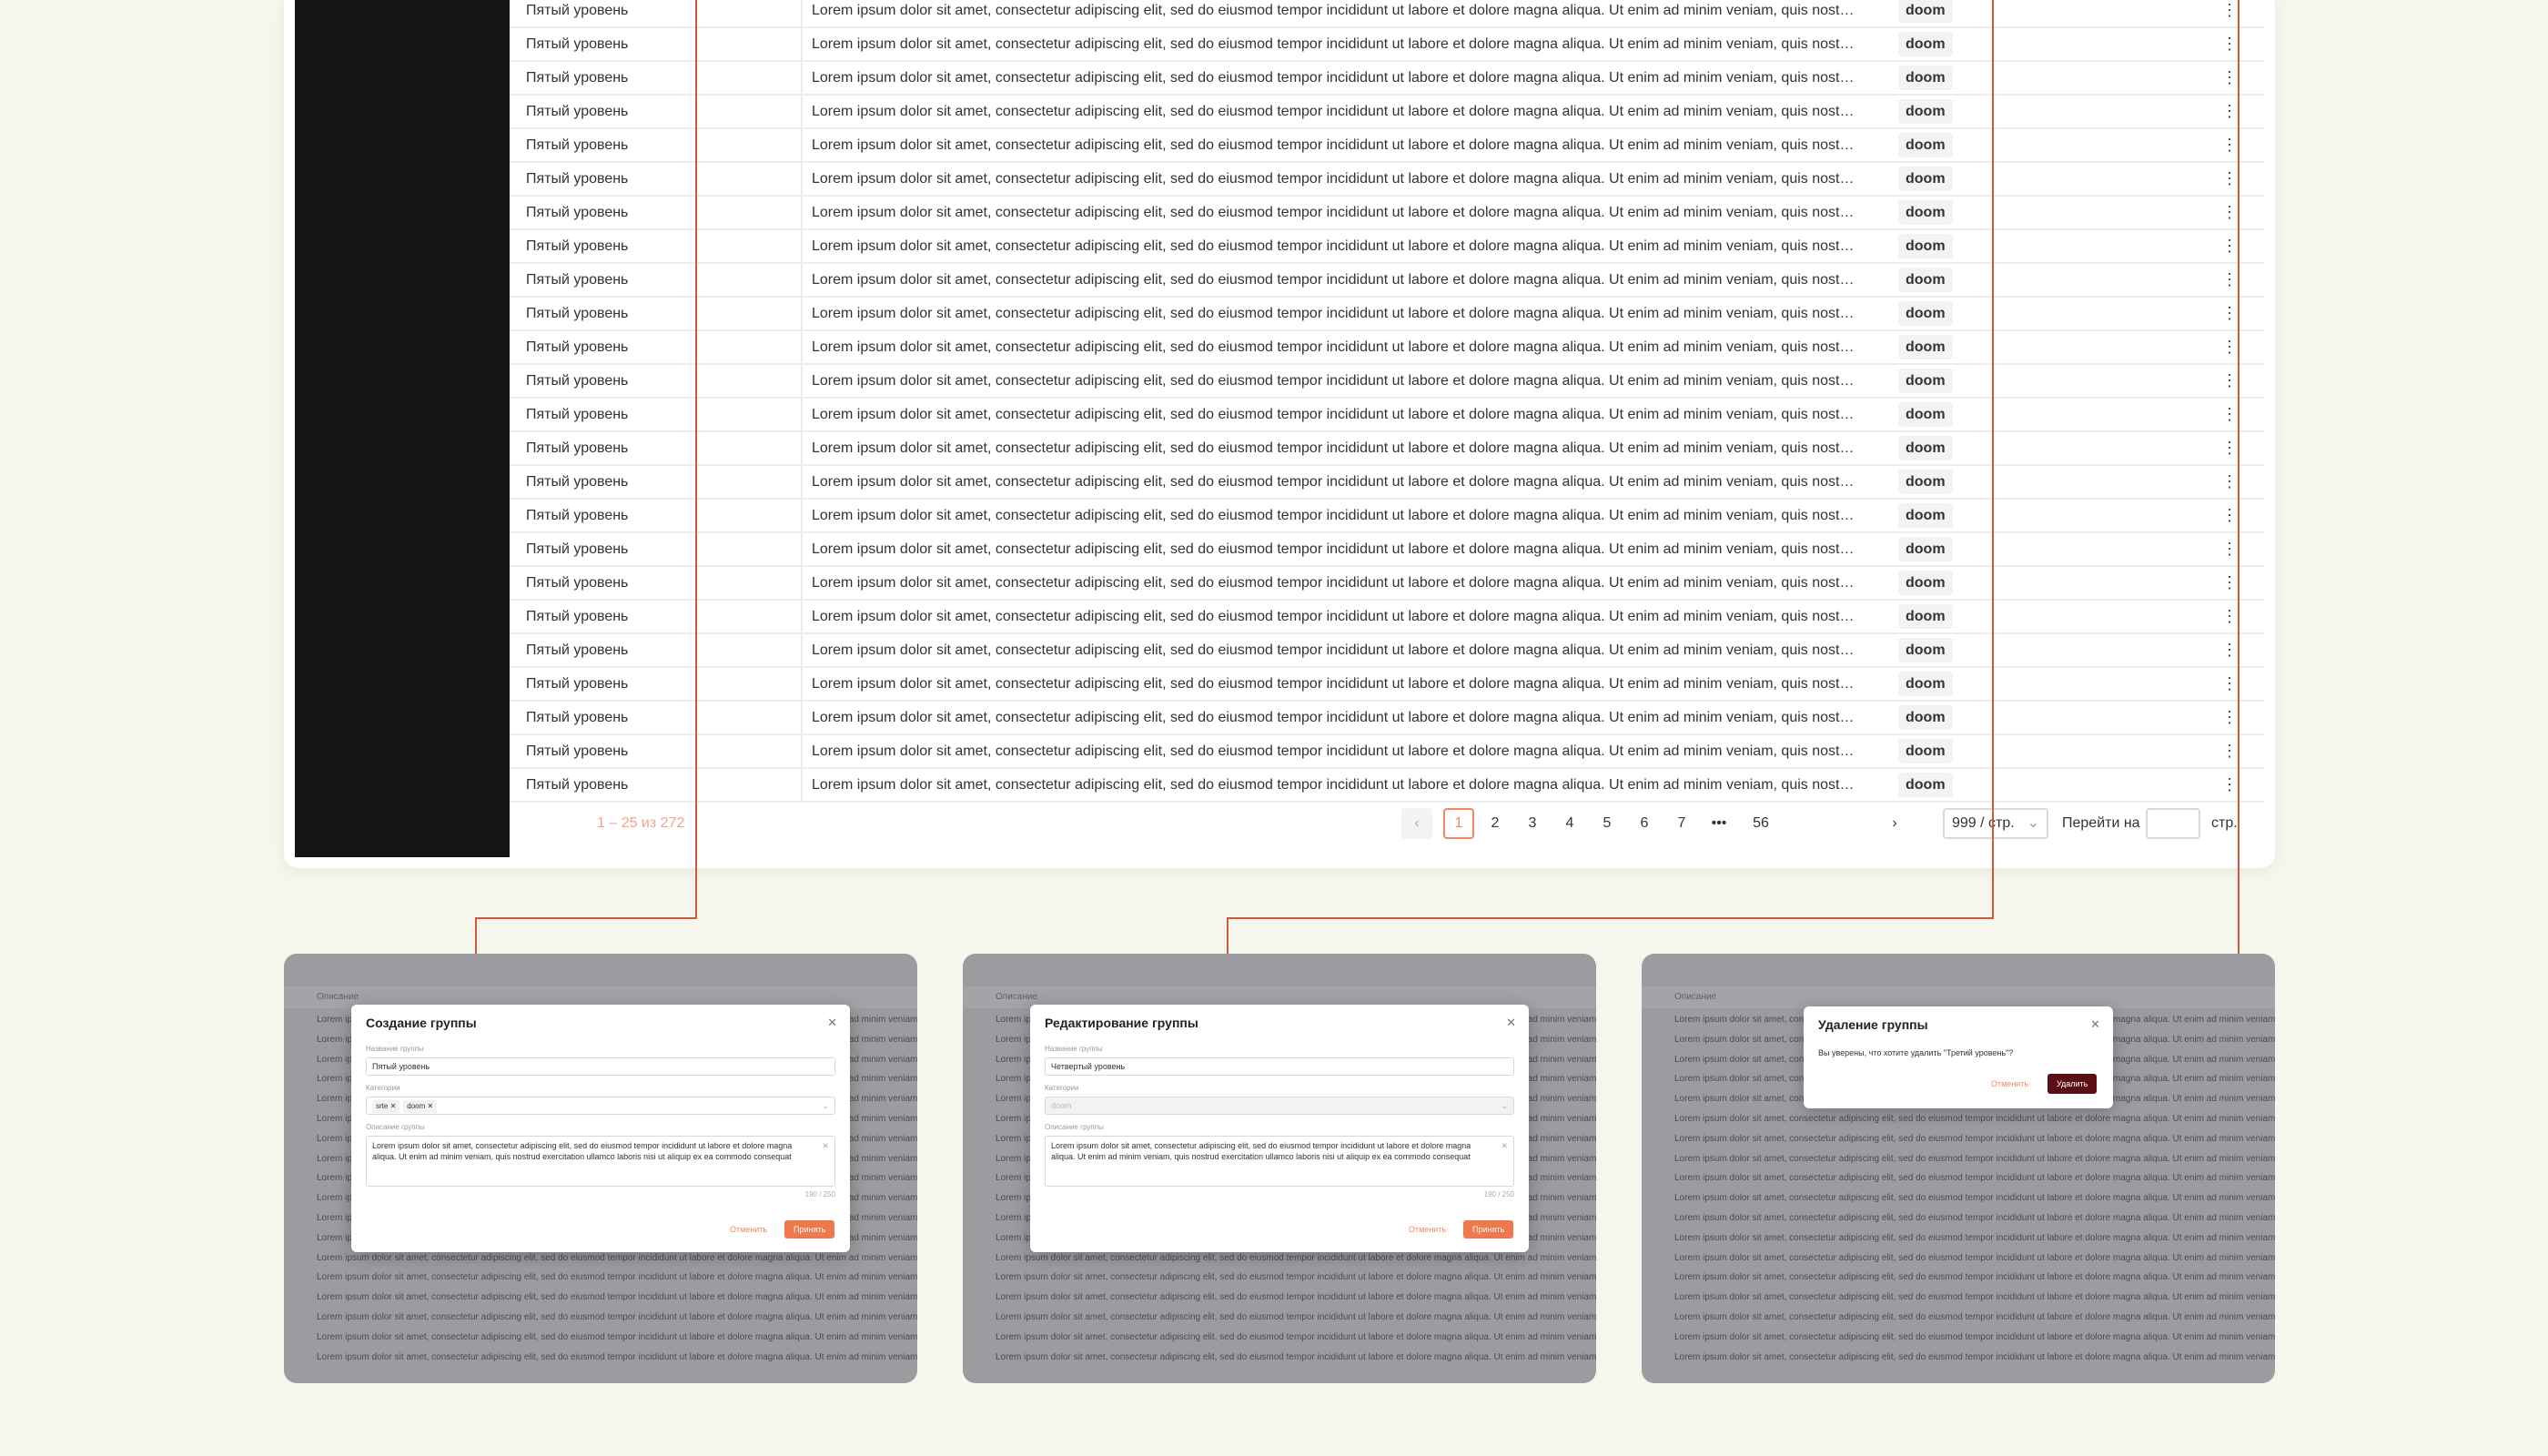  Describe the element at coordinates (1608, 824) in the screenshot. I see `page-button: 5` at that location.